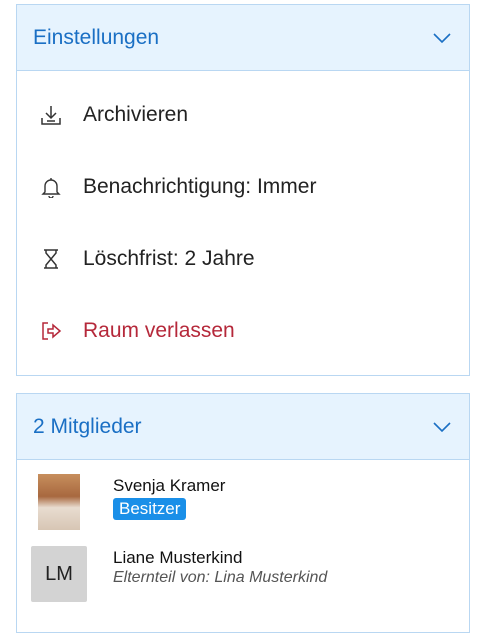 The height and width of the screenshot is (633, 488). What do you see at coordinates (220, 577) in the screenshot?
I see `member-subtitle: Elternteil von: Lina Musterkind` at bounding box center [220, 577].